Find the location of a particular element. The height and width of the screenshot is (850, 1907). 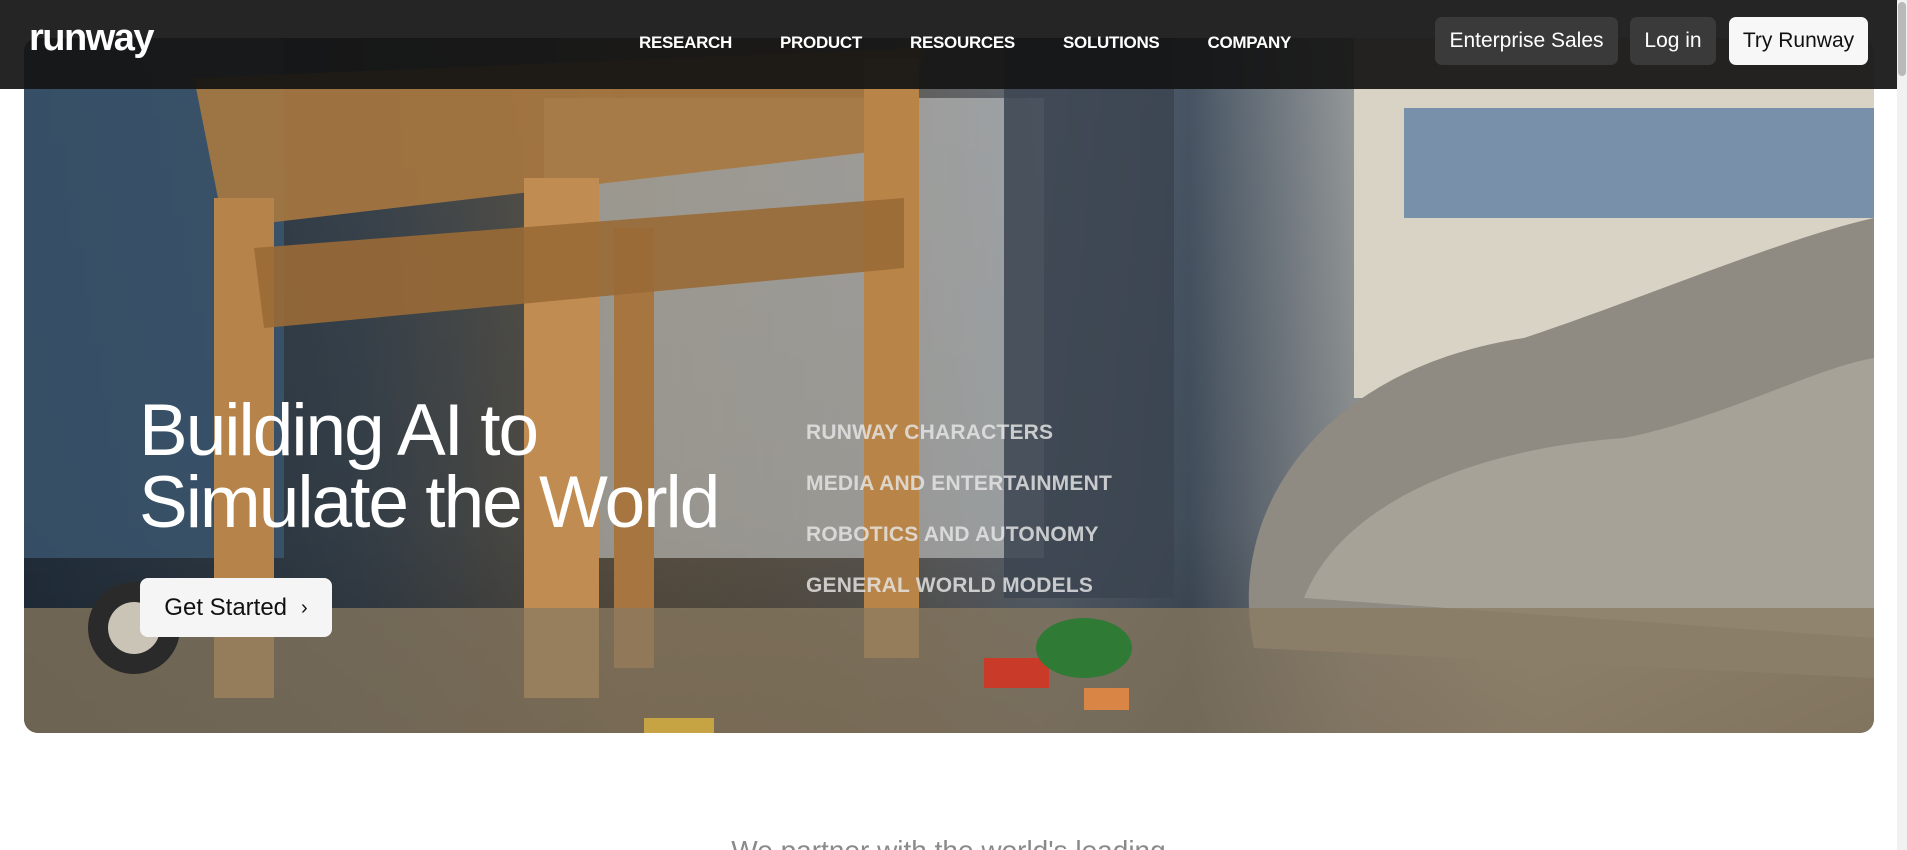

scrollbar-thumb is located at coordinates (1902, 39).